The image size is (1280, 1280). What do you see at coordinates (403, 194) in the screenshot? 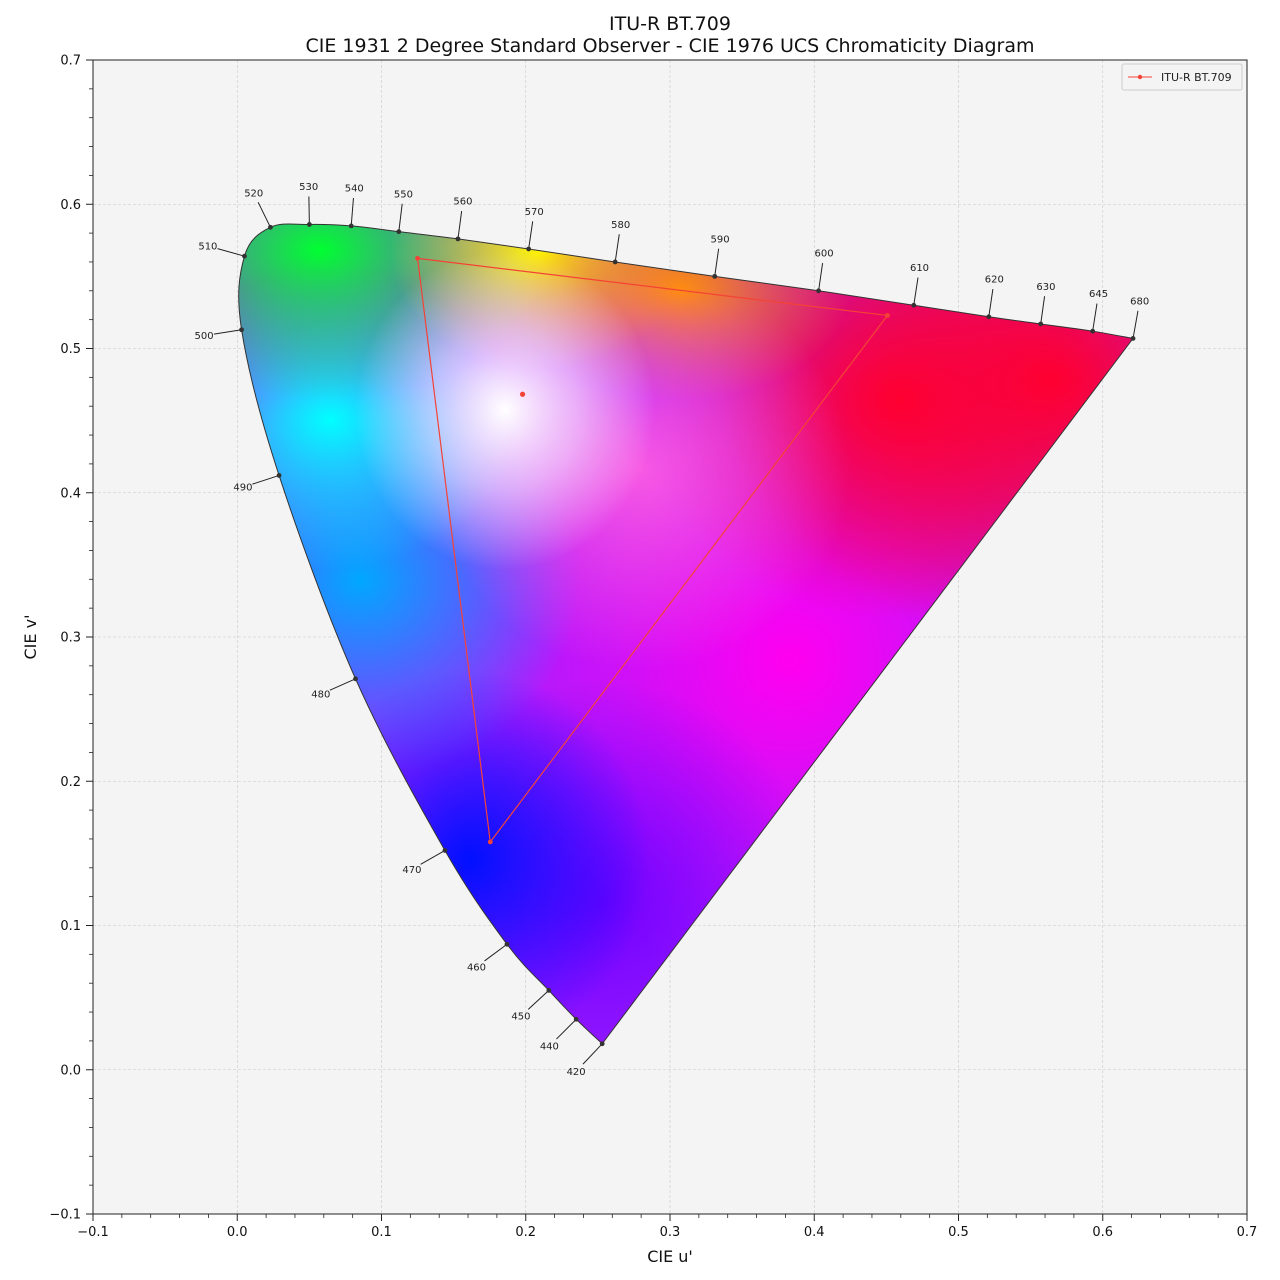
I see `wavelength-label: 550` at bounding box center [403, 194].